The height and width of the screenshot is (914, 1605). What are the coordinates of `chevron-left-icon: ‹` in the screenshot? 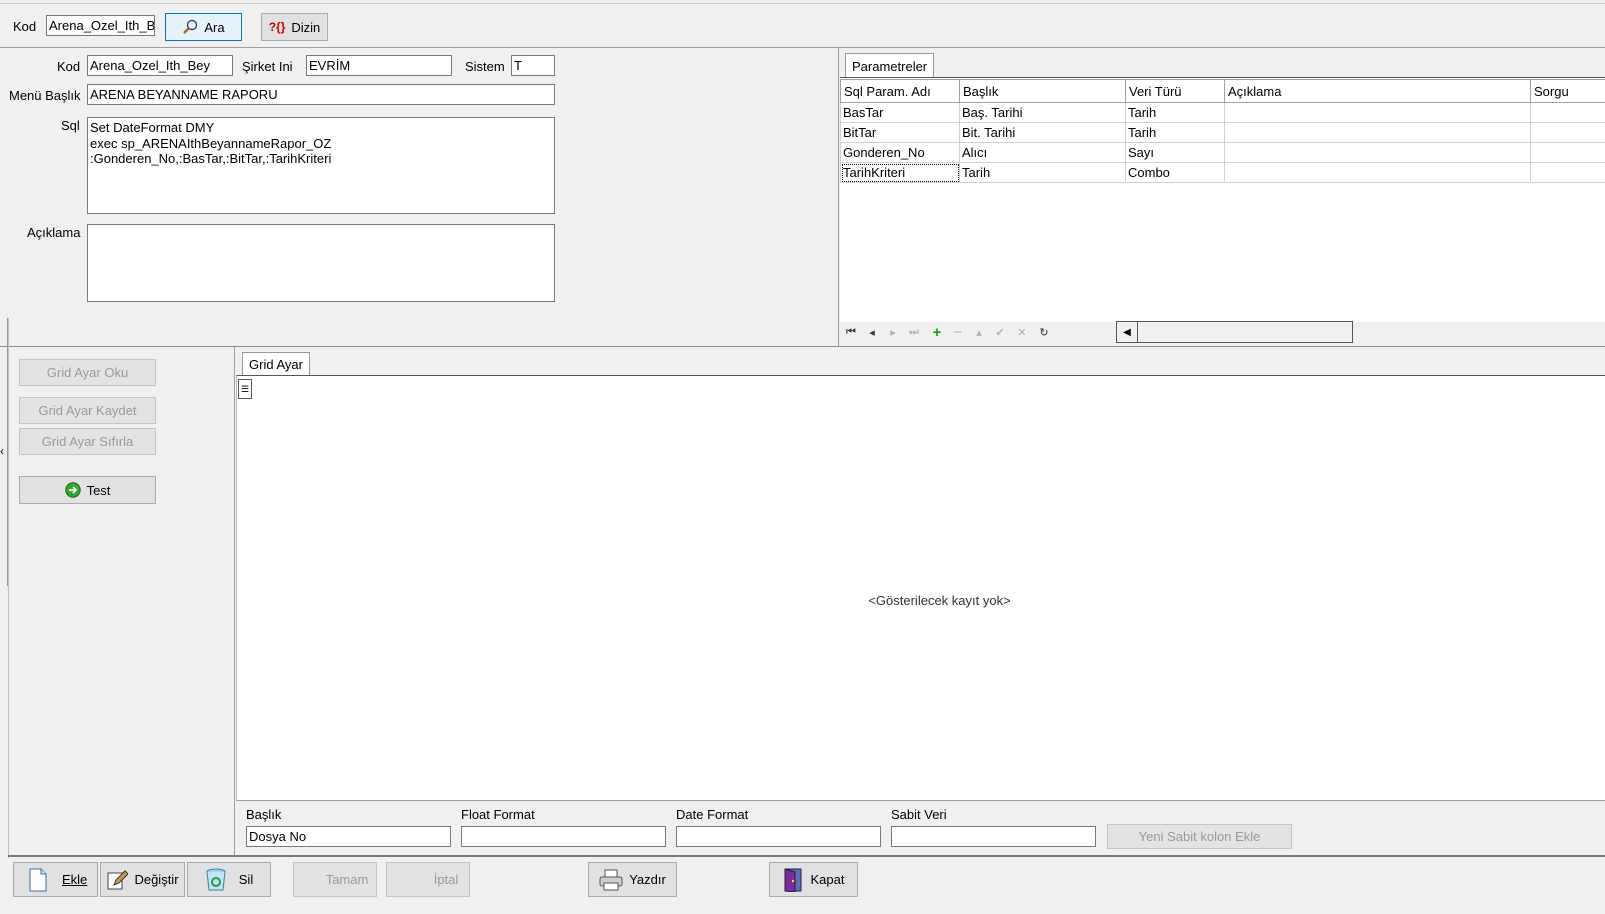 It's located at (2, 451).